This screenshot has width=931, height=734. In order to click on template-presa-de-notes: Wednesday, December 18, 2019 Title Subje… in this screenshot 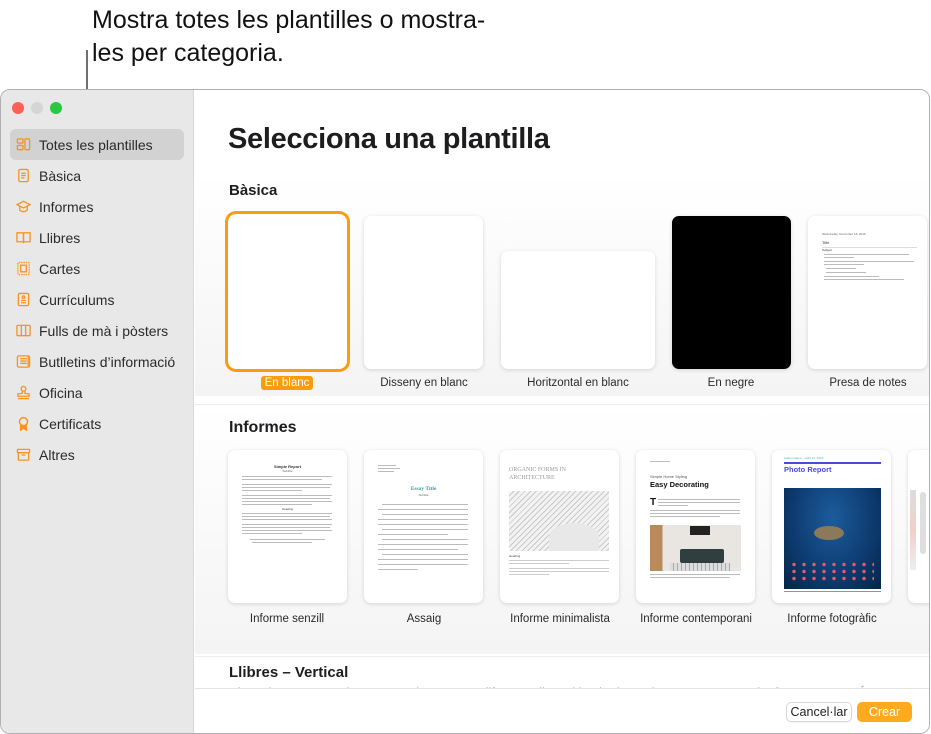, I will do `click(867, 292)`.